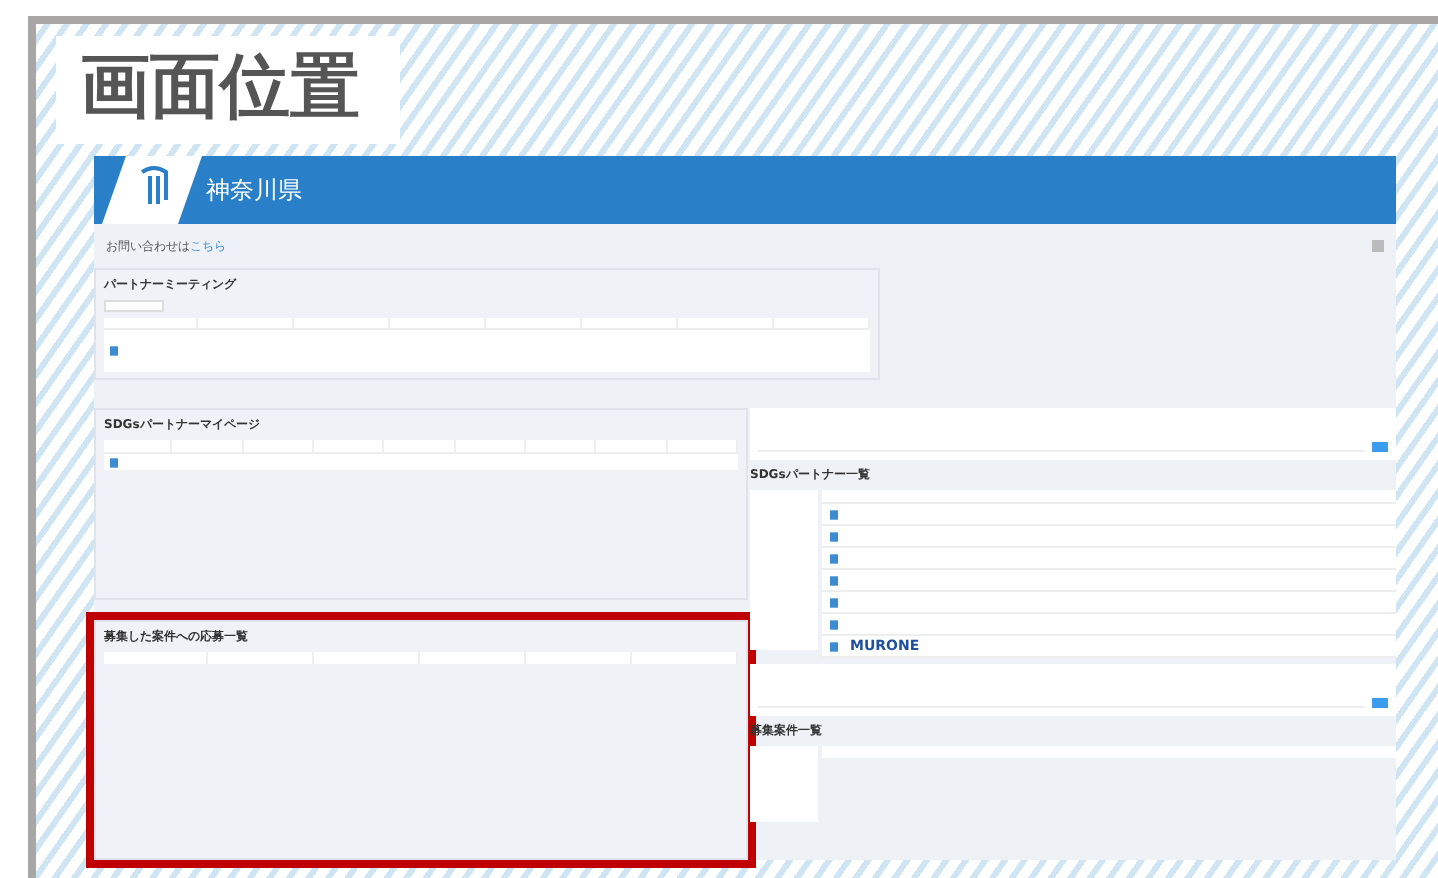 This screenshot has width=1438, height=878. Describe the element at coordinates (784, 784) in the screenshot. I see `filter-sidebar` at that location.